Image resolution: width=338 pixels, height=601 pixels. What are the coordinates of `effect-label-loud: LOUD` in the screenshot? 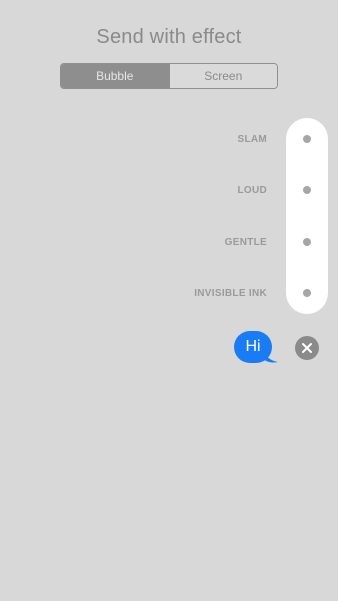 It's located at (252, 190).